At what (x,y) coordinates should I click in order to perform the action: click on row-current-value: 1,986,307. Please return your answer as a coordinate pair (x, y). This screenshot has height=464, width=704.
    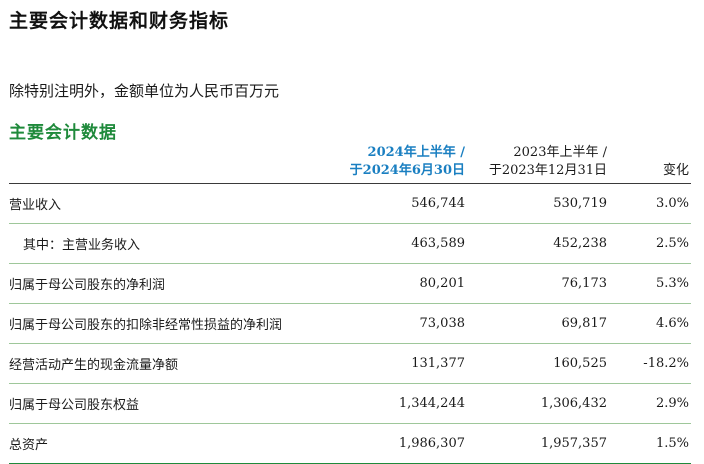
    Looking at the image, I should click on (408, 443).